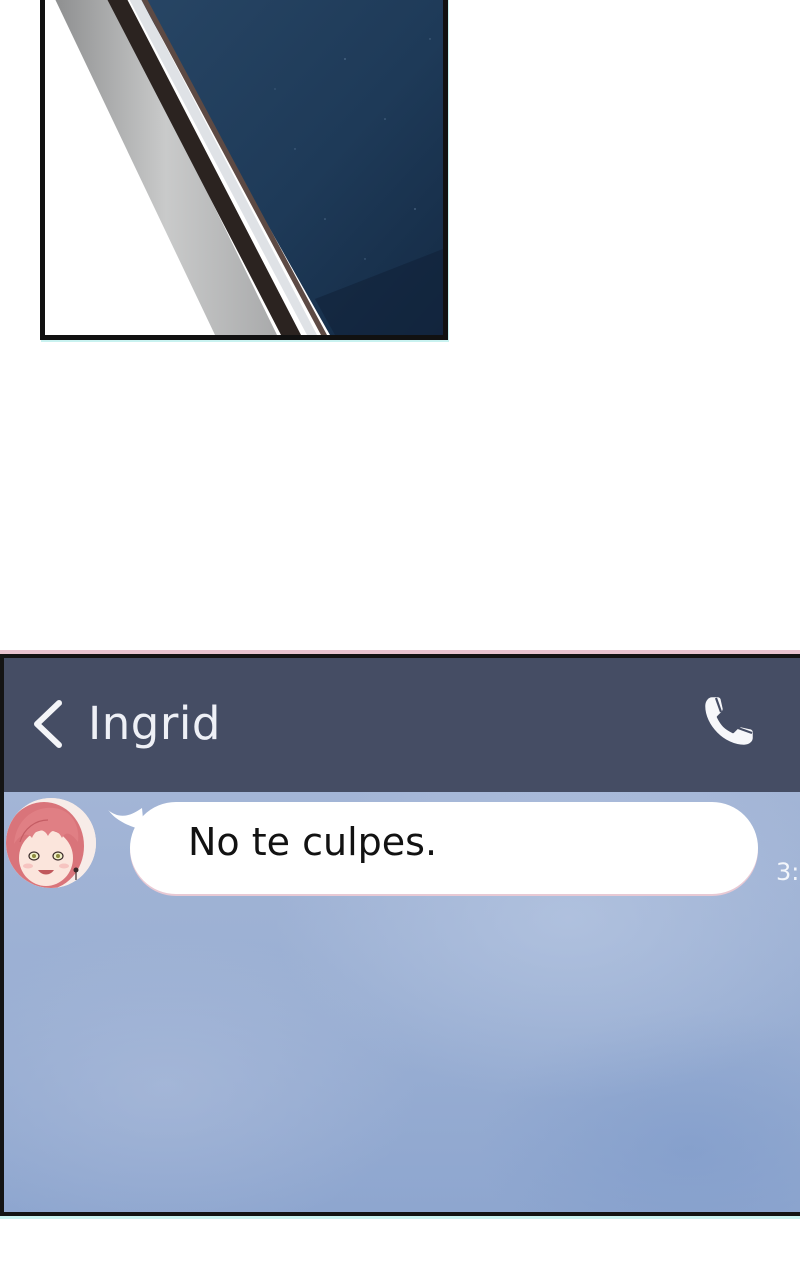 The width and height of the screenshot is (800, 1280). What do you see at coordinates (788, 872) in the screenshot?
I see `message-timestamp: 3:` at bounding box center [788, 872].